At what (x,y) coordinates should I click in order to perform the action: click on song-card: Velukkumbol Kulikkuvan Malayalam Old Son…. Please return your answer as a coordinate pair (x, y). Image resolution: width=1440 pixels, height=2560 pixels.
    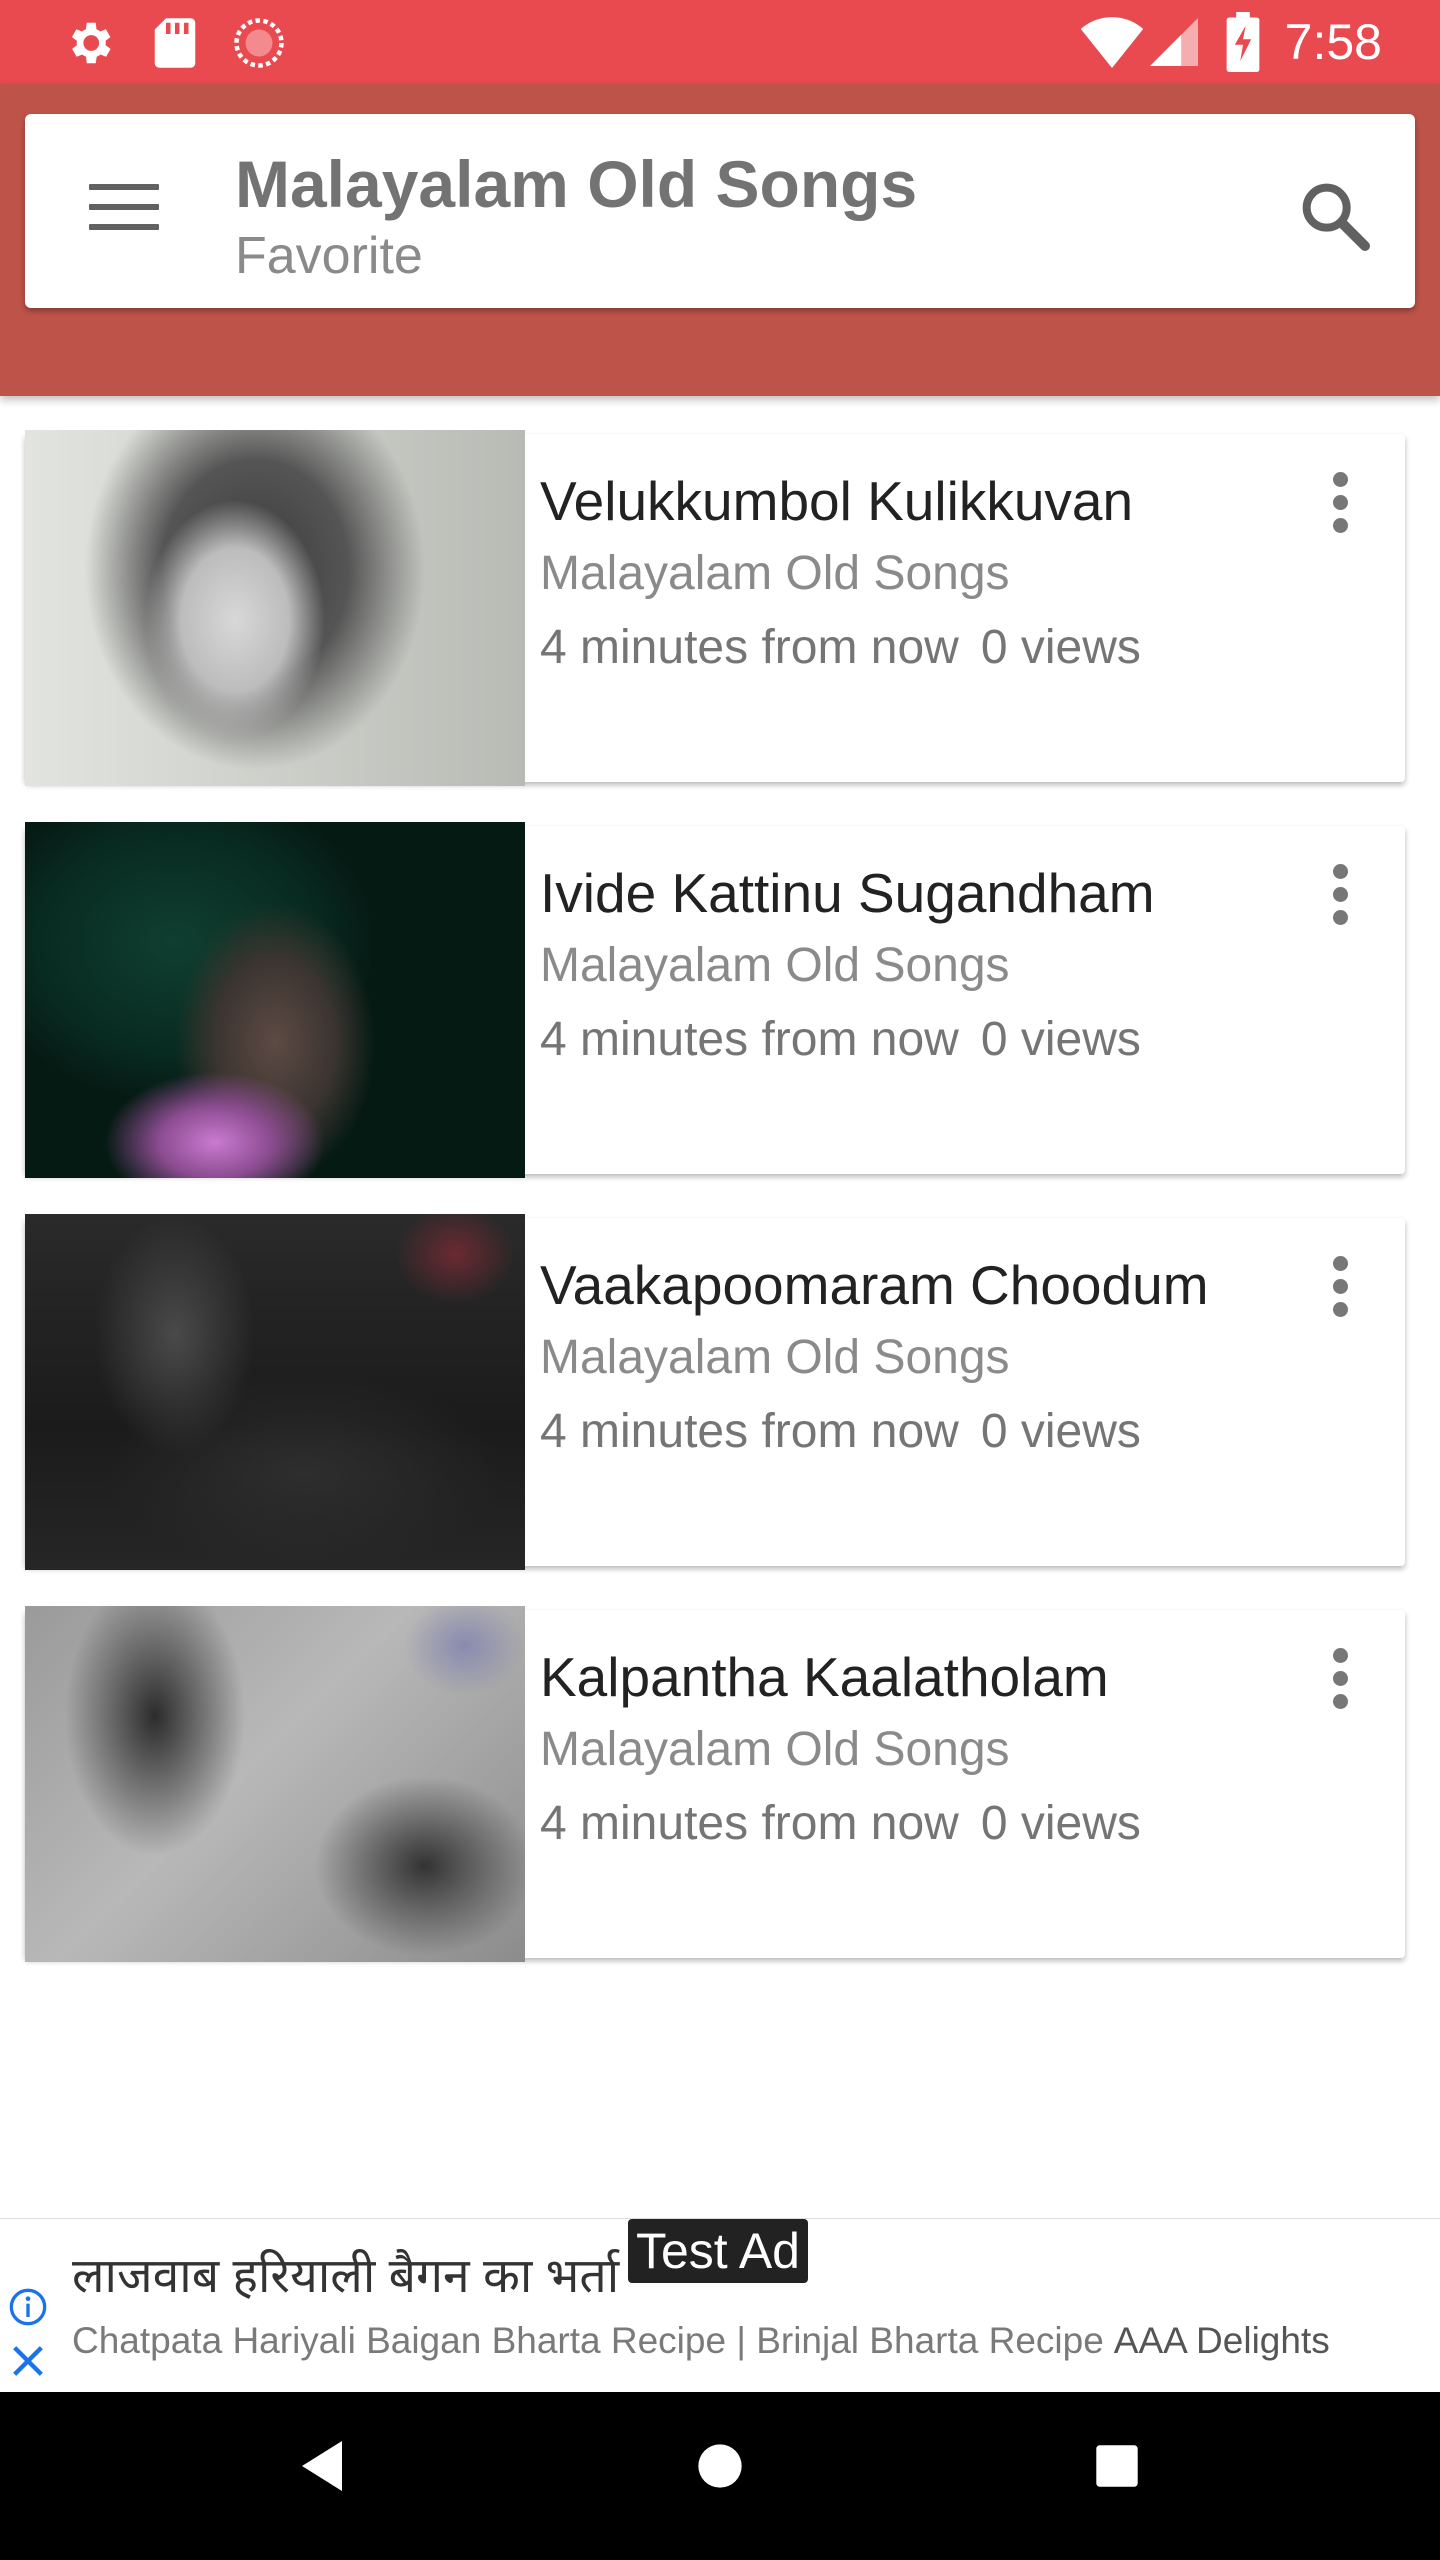
    Looking at the image, I should click on (715, 608).